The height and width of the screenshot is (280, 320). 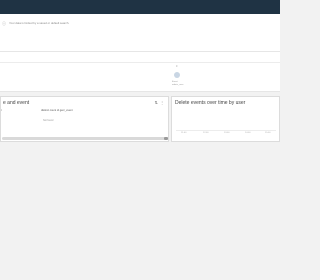 What do you see at coordinates (140, 72) in the screenshot?
I see `timeline-area: 0 Event admin_user` at bounding box center [140, 72].